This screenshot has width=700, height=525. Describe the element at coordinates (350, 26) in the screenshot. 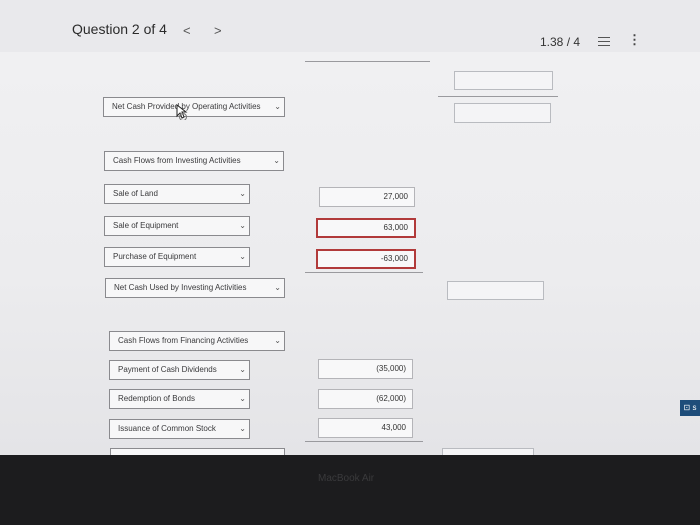

I see `top-bar: Question 2 of 4 < > 1.38 / 4 ⋮` at that location.